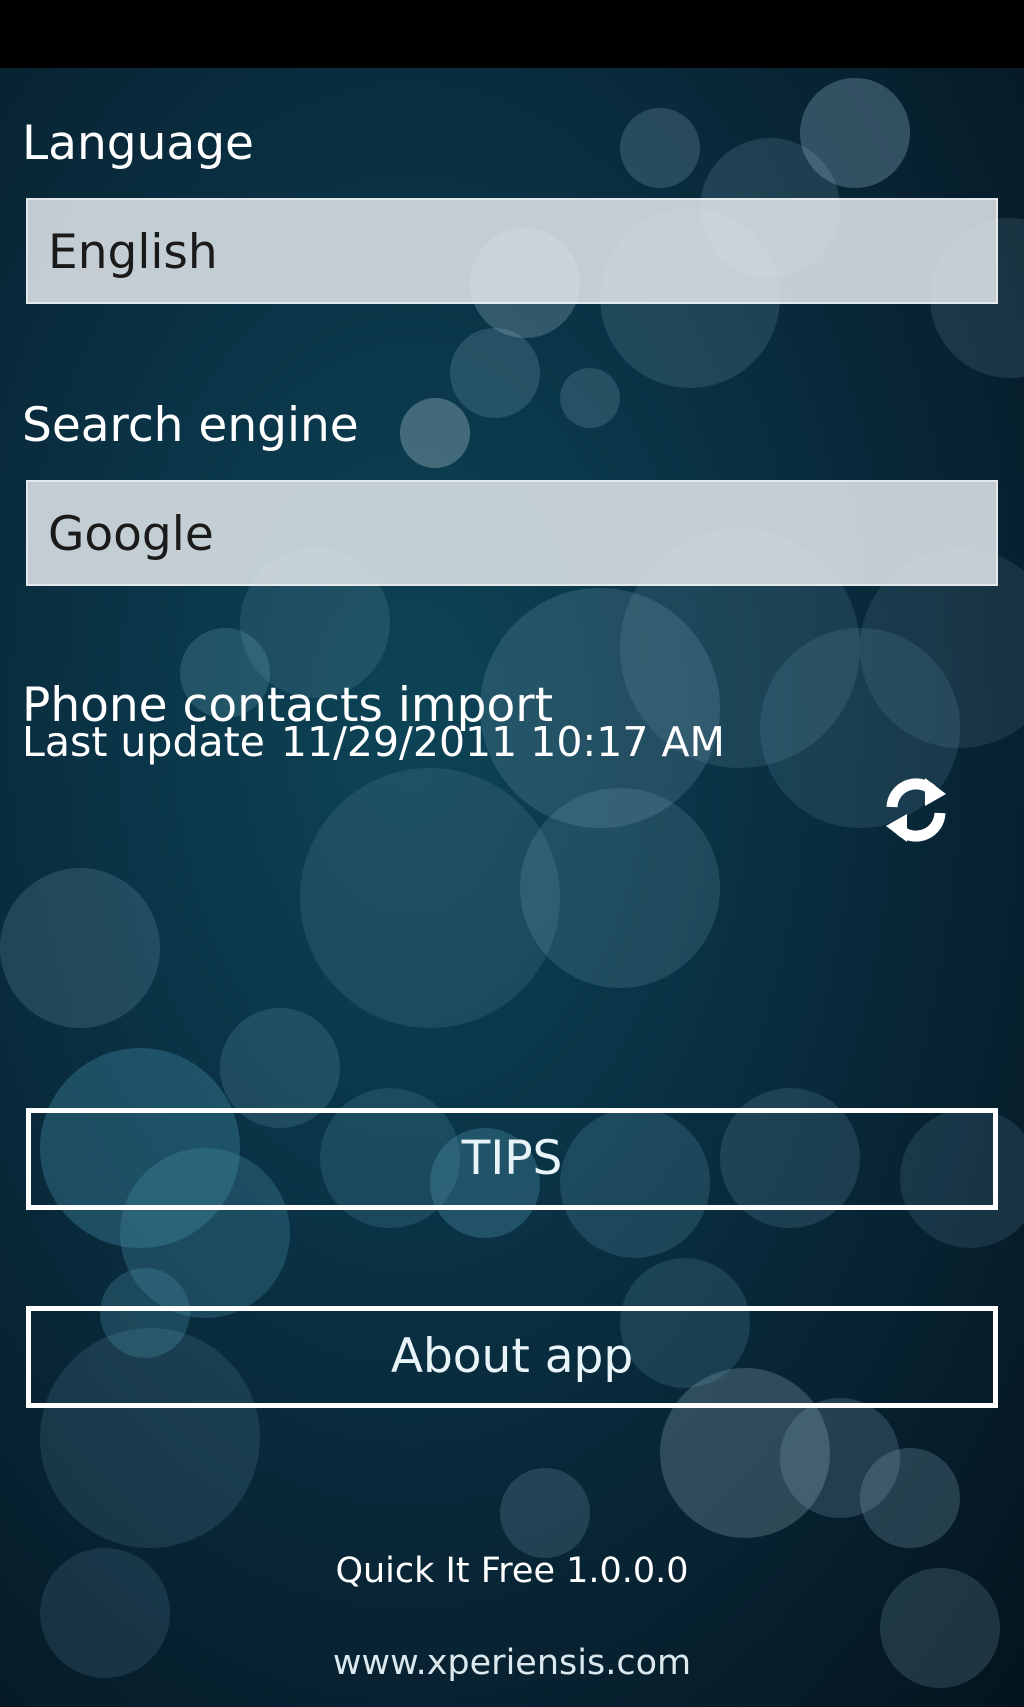 This screenshot has width=1024, height=1707. I want to click on last-update-row: Last update 11/29/2011 10:17 AM, so click(373, 742).